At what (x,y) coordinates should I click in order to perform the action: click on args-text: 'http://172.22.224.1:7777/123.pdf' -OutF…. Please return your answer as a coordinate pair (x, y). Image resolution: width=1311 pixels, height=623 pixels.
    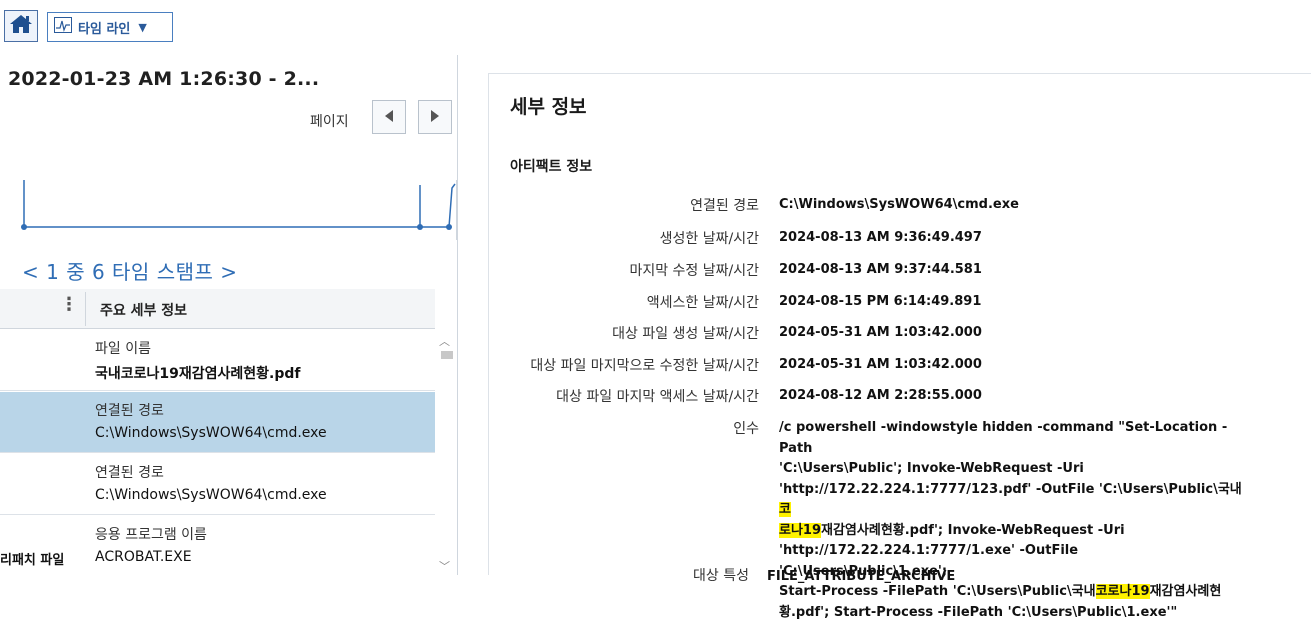
    Looking at the image, I should click on (1010, 489).